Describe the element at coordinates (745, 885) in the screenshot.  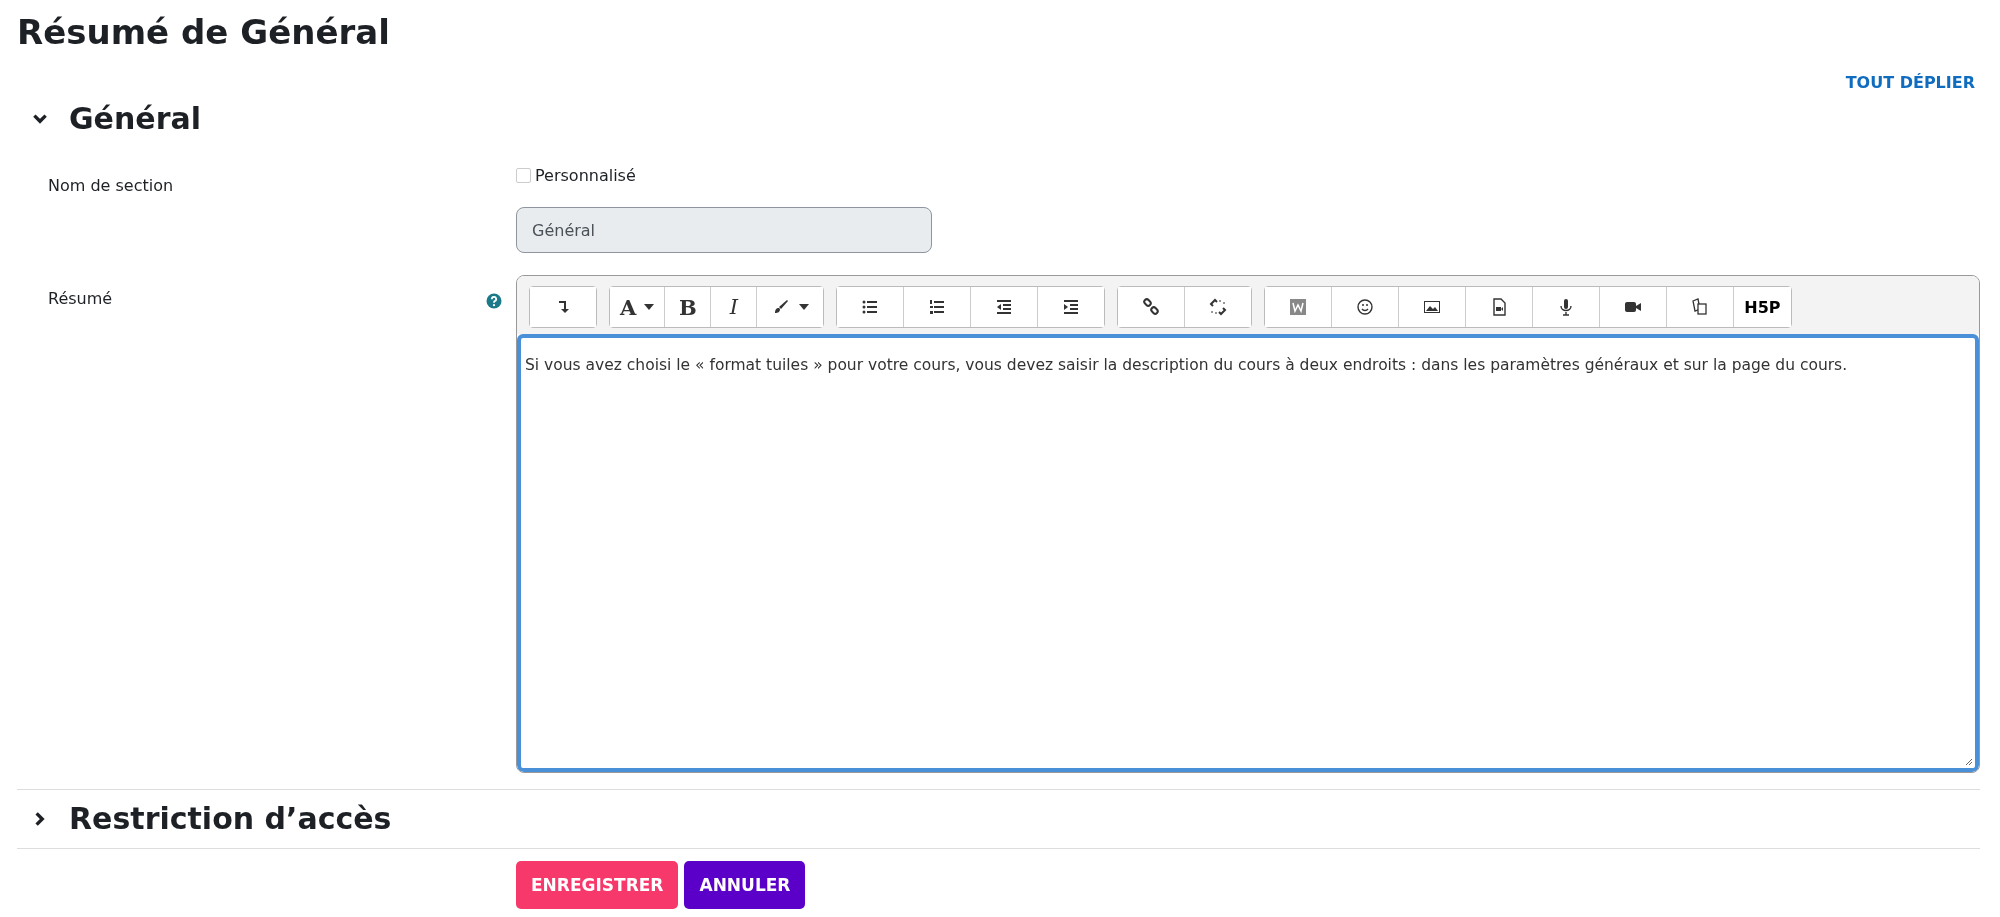
I see `cancel-button: ANNULER` at that location.